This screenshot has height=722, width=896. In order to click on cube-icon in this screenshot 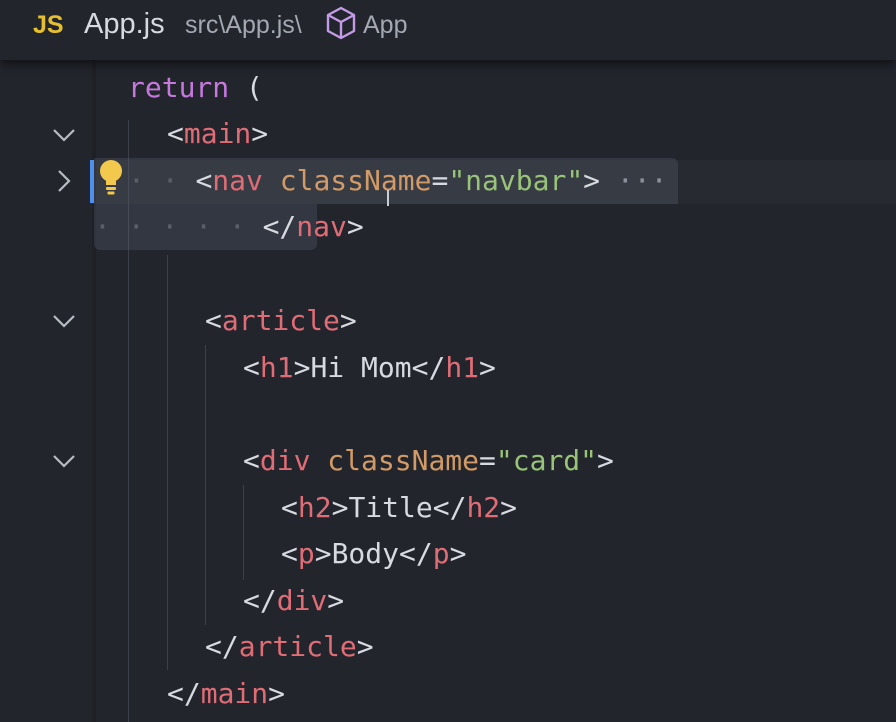, I will do `click(341, 23)`.